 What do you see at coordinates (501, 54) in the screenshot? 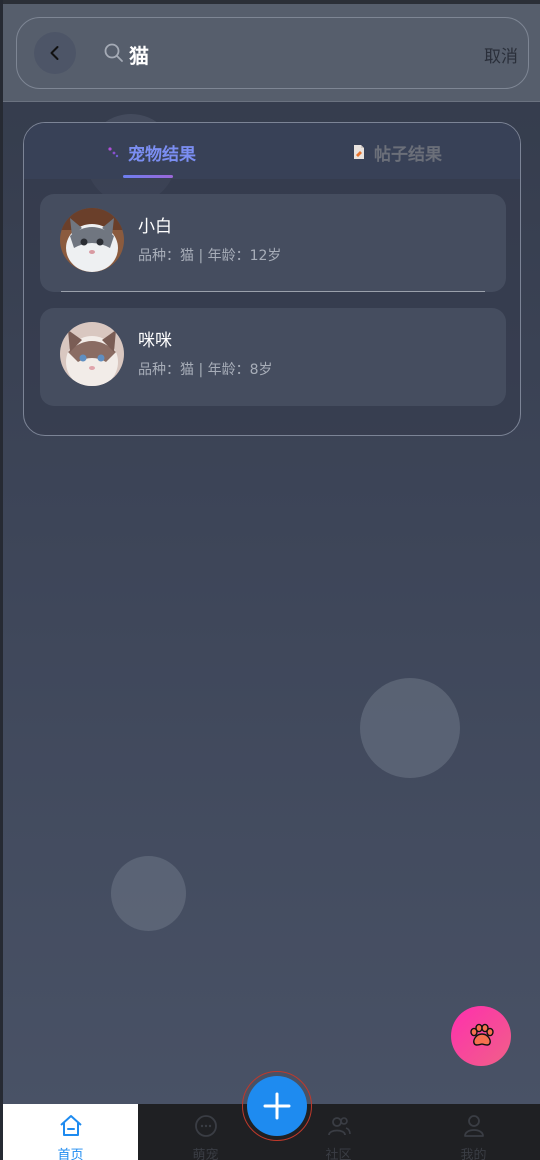
I see `cancel-button: 取消` at bounding box center [501, 54].